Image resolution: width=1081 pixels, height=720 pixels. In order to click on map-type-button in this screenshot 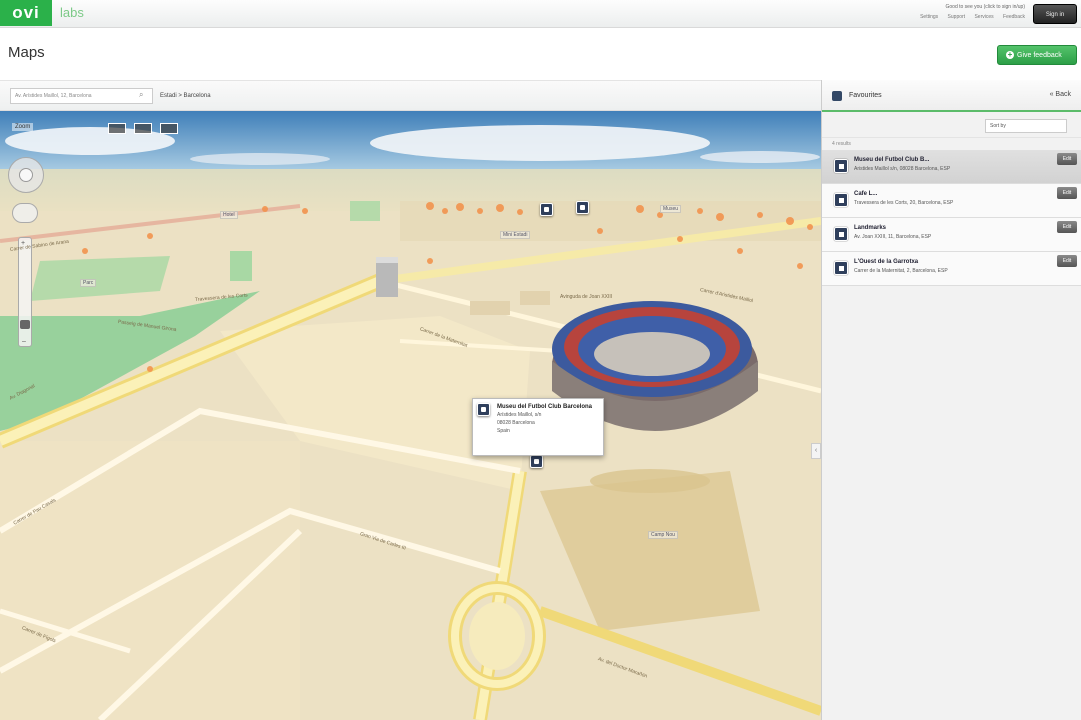, I will do `click(117, 128)`.